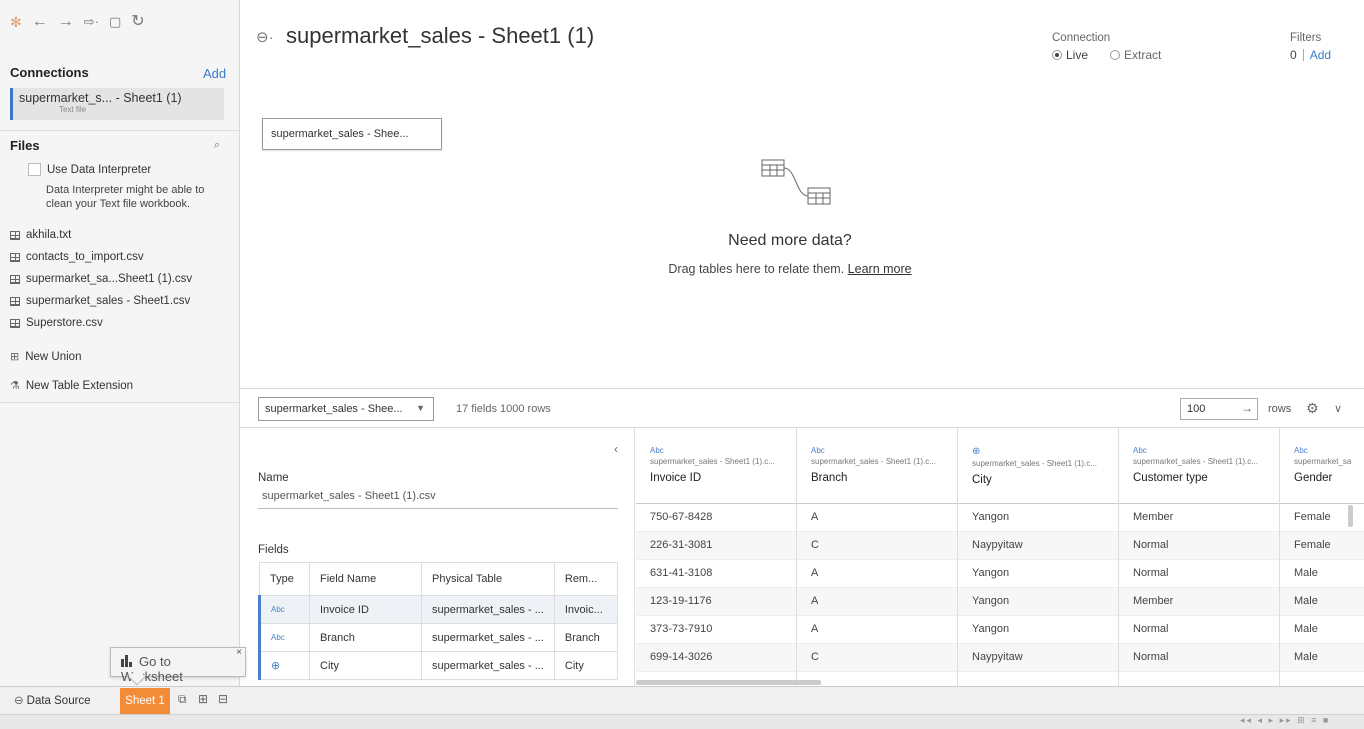  Describe the element at coordinates (616, 449) in the screenshot. I see `collapse-panel-icon: ‹` at that location.